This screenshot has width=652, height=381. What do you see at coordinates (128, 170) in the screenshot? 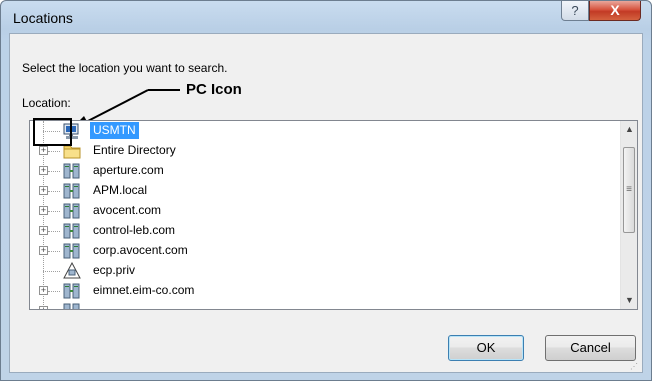
I see `tree-item-label: aperture.com` at bounding box center [128, 170].